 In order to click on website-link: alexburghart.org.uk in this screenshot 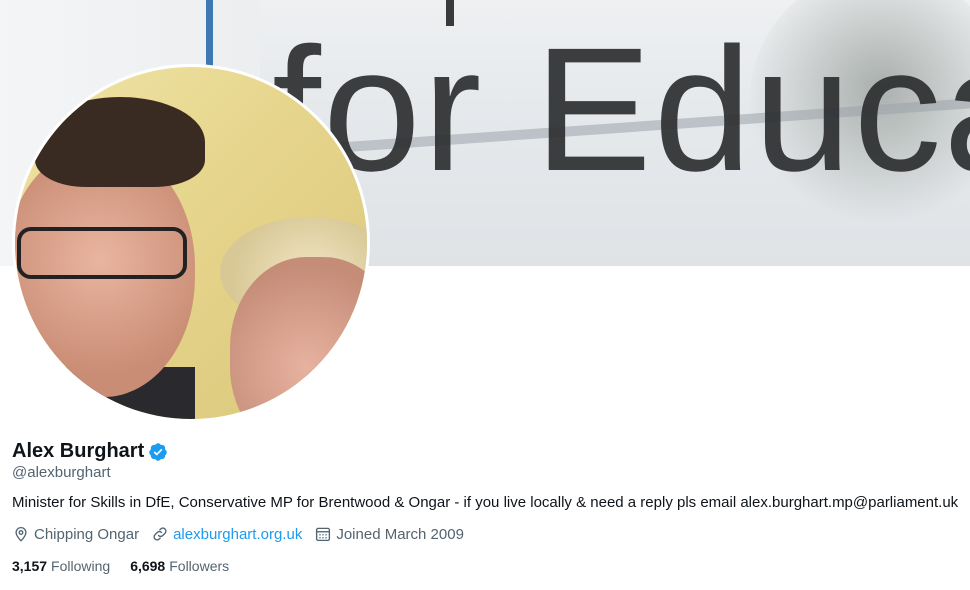, I will do `click(237, 534)`.